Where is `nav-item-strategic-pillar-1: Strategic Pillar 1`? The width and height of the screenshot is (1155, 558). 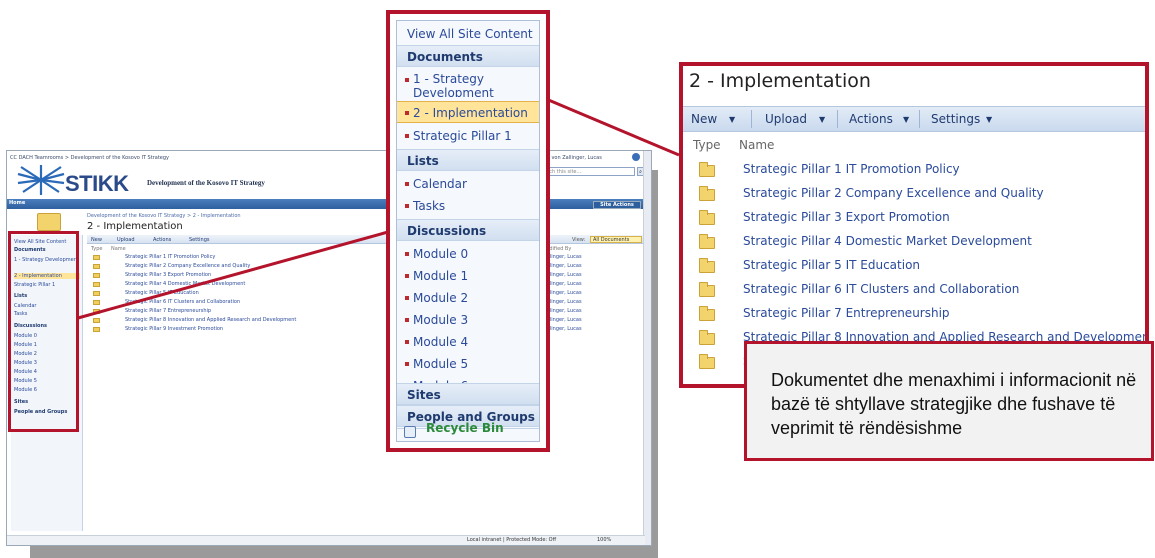 nav-item-strategic-pillar-1: Strategic Pillar 1 is located at coordinates (468, 136).